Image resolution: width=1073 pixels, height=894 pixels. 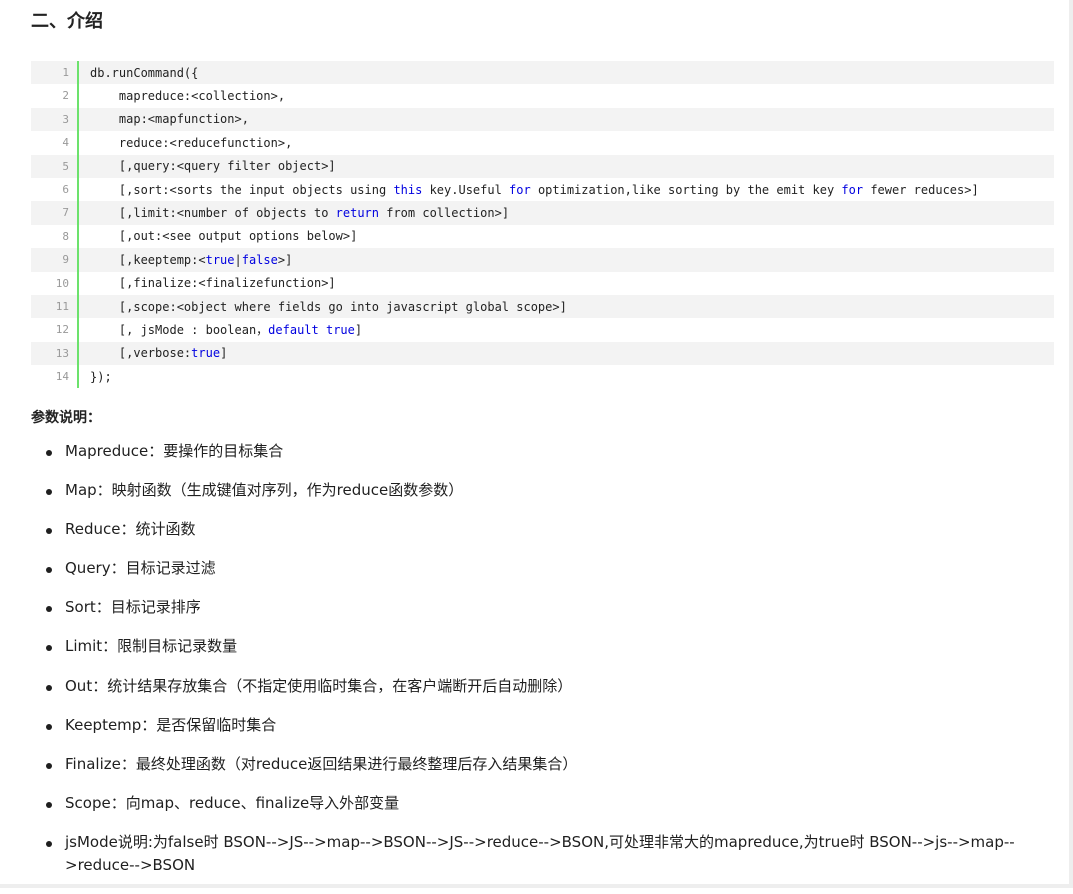 I want to click on line-number: 10, so click(x=62, y=283).